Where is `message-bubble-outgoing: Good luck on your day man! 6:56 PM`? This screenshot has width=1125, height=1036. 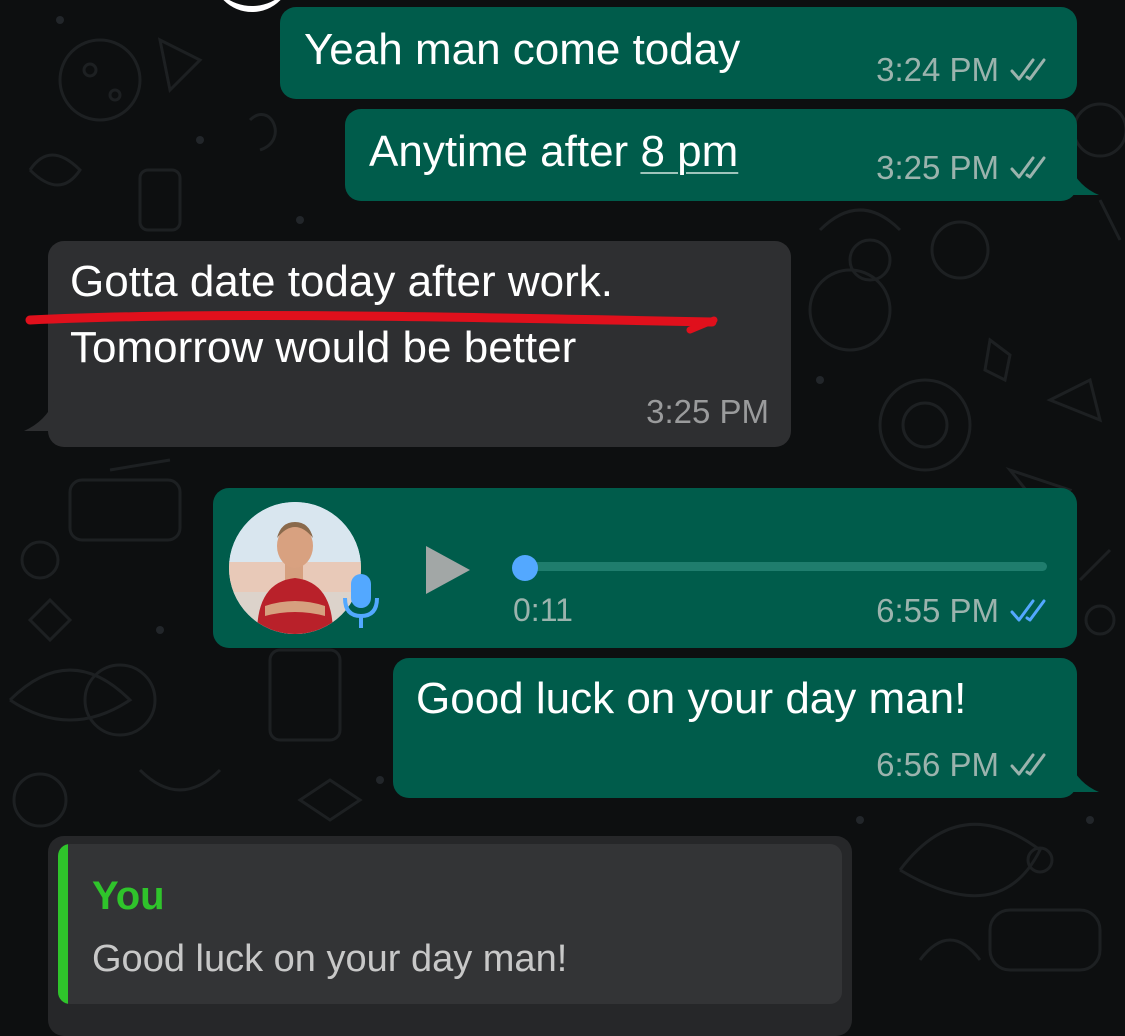
message-bubble-outgoing: Good luck on your day man! 6:56 PM is located at coordinates (746, 728).